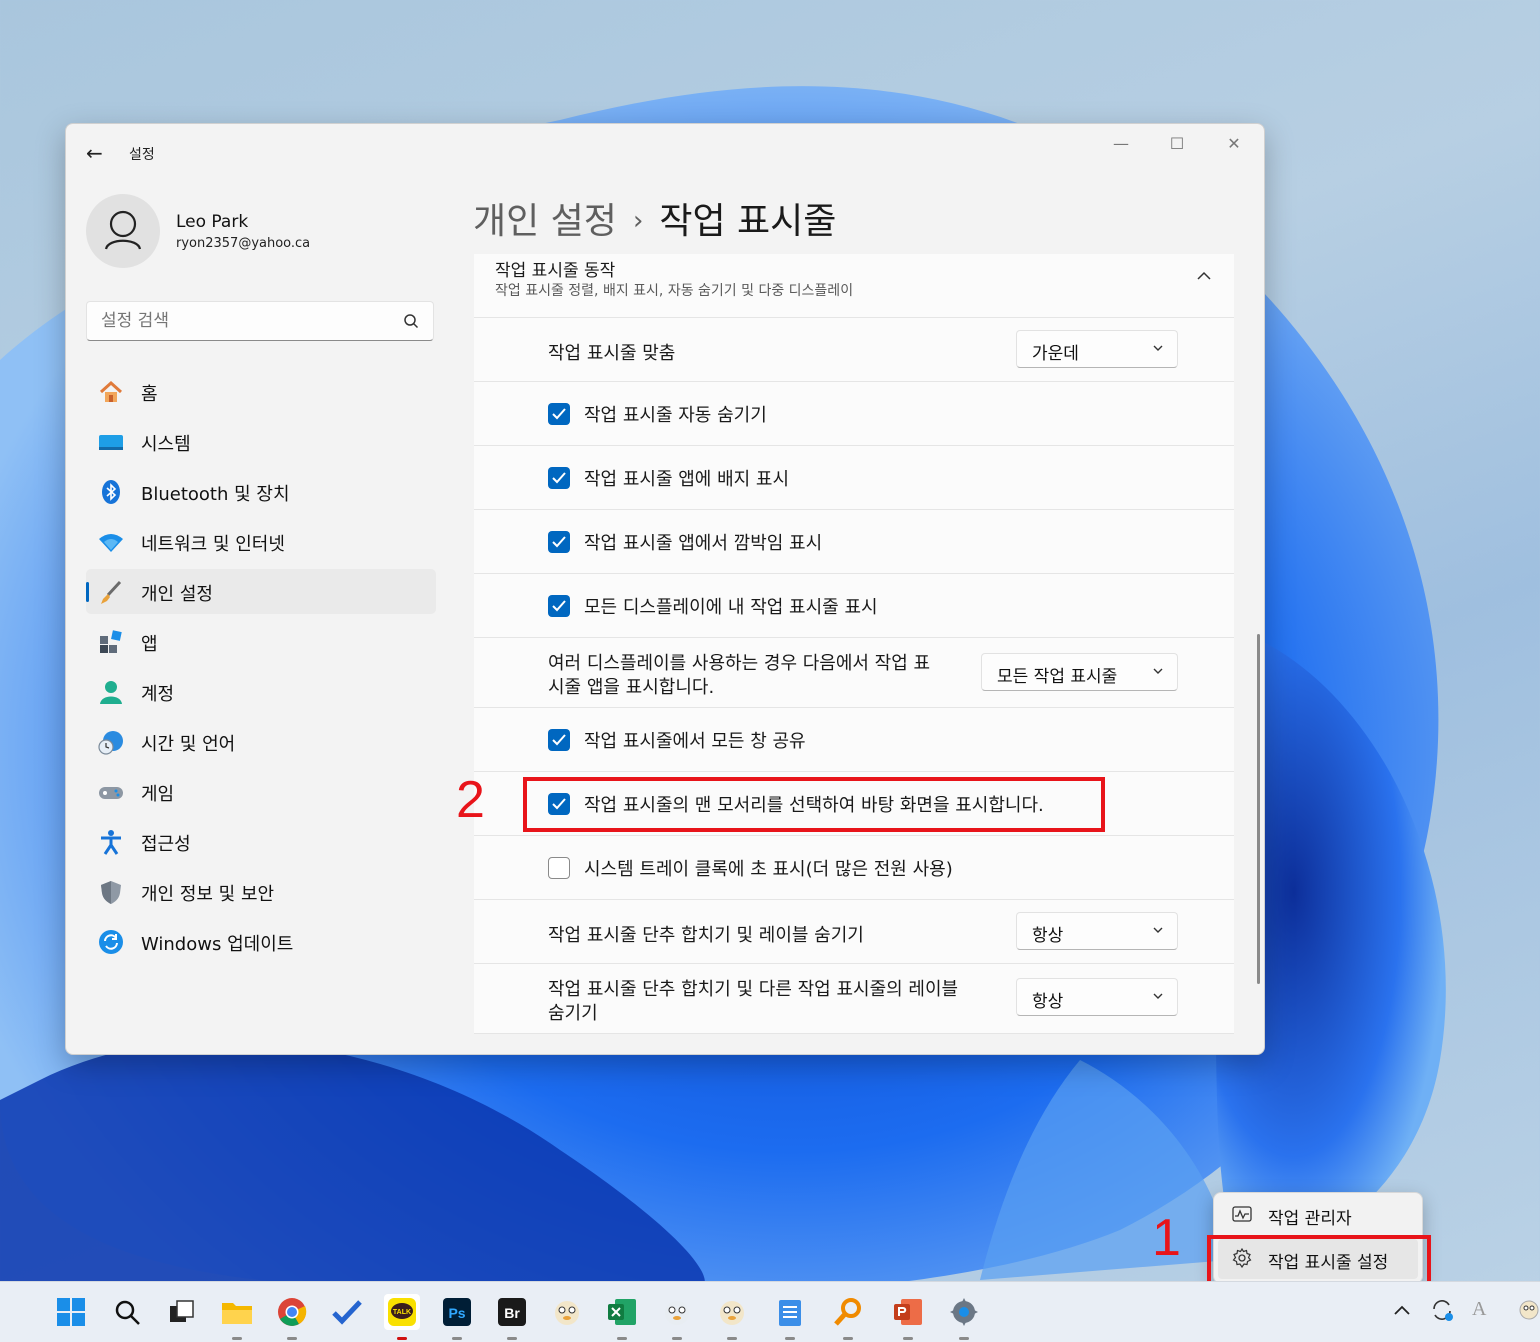  What do you see at coordinates (261, 391) in the screenshot?
I see `sidebar-item-home: 홈` at bounding box center [261, 391].